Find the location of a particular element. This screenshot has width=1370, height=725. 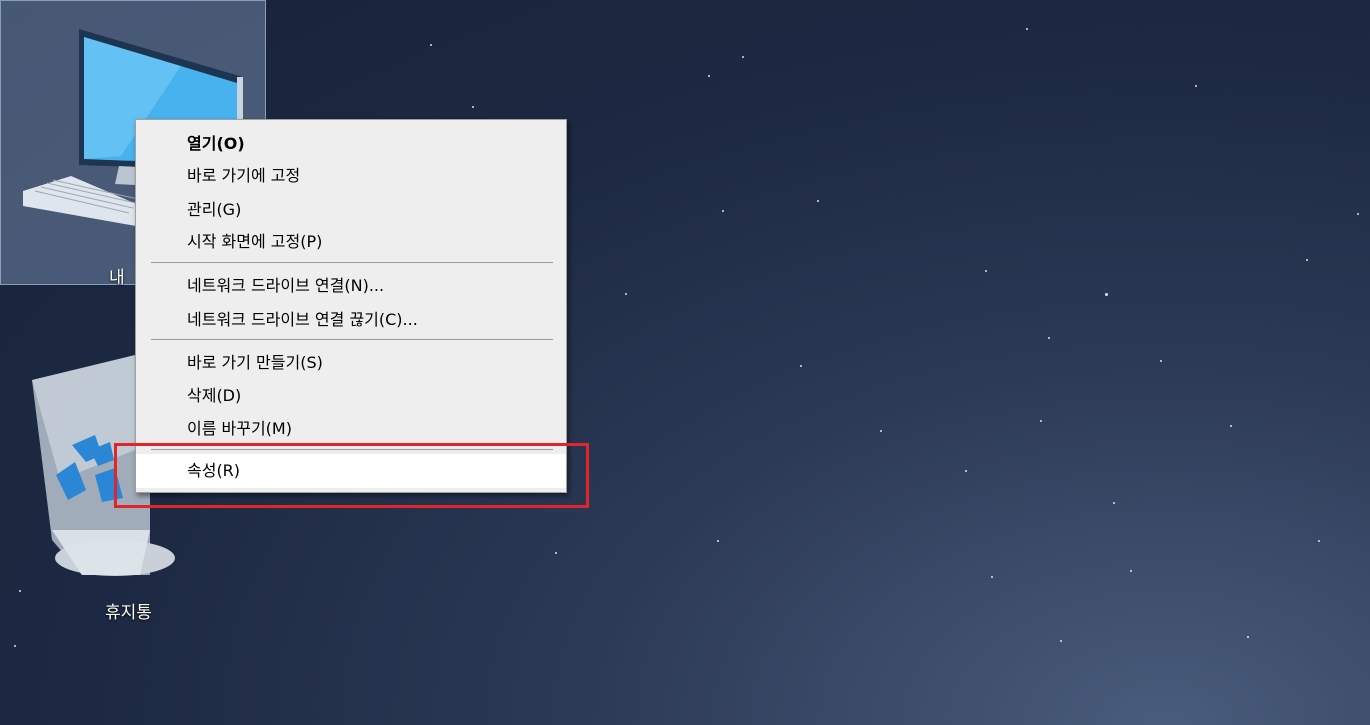

highlight-box is located at coordinates (351, 475).